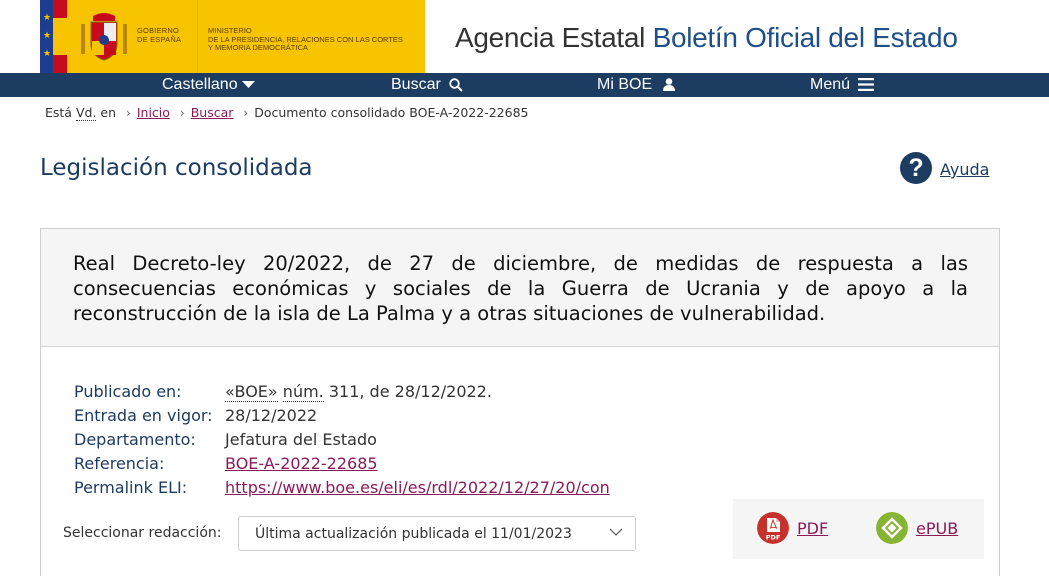  I want to click on caret-down-icon, so click(249, 84).